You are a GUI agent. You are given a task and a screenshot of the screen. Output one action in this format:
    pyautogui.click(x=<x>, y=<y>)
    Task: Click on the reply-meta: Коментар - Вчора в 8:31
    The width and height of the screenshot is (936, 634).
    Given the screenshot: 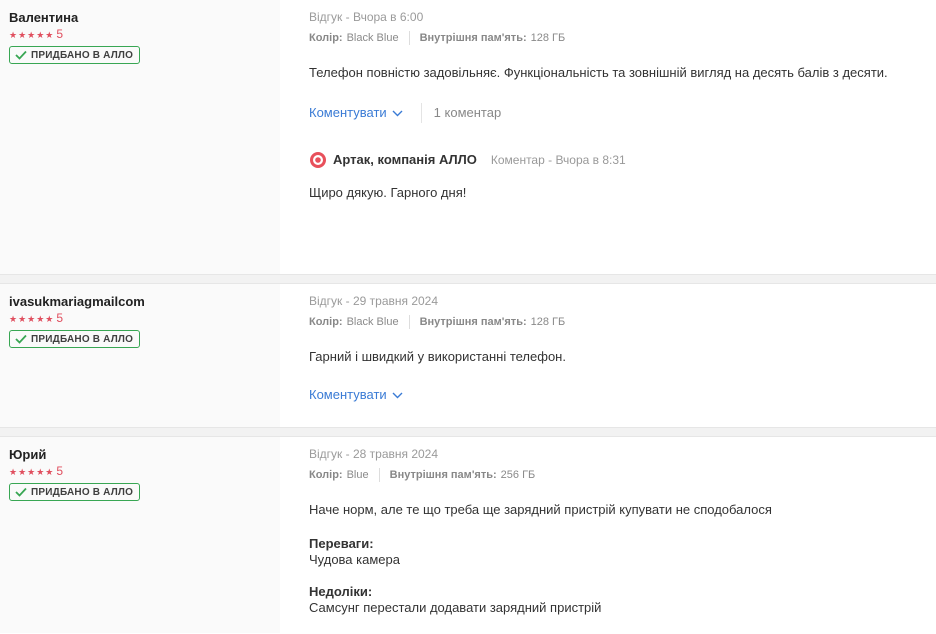 What is the action you would take?
    pyautogui.click(x=558, y=160)
    